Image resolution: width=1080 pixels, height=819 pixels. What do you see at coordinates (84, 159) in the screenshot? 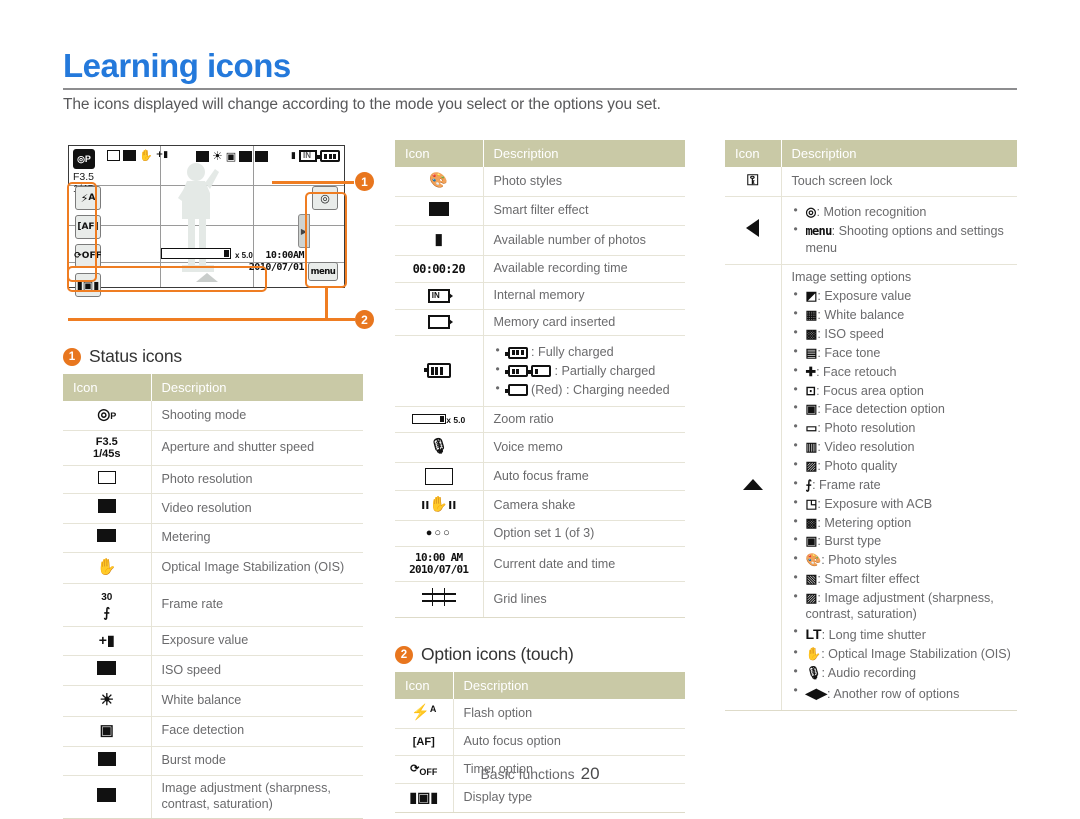
I see `shooting-mode-badge: ◎P` at bounding box center [84, 159].